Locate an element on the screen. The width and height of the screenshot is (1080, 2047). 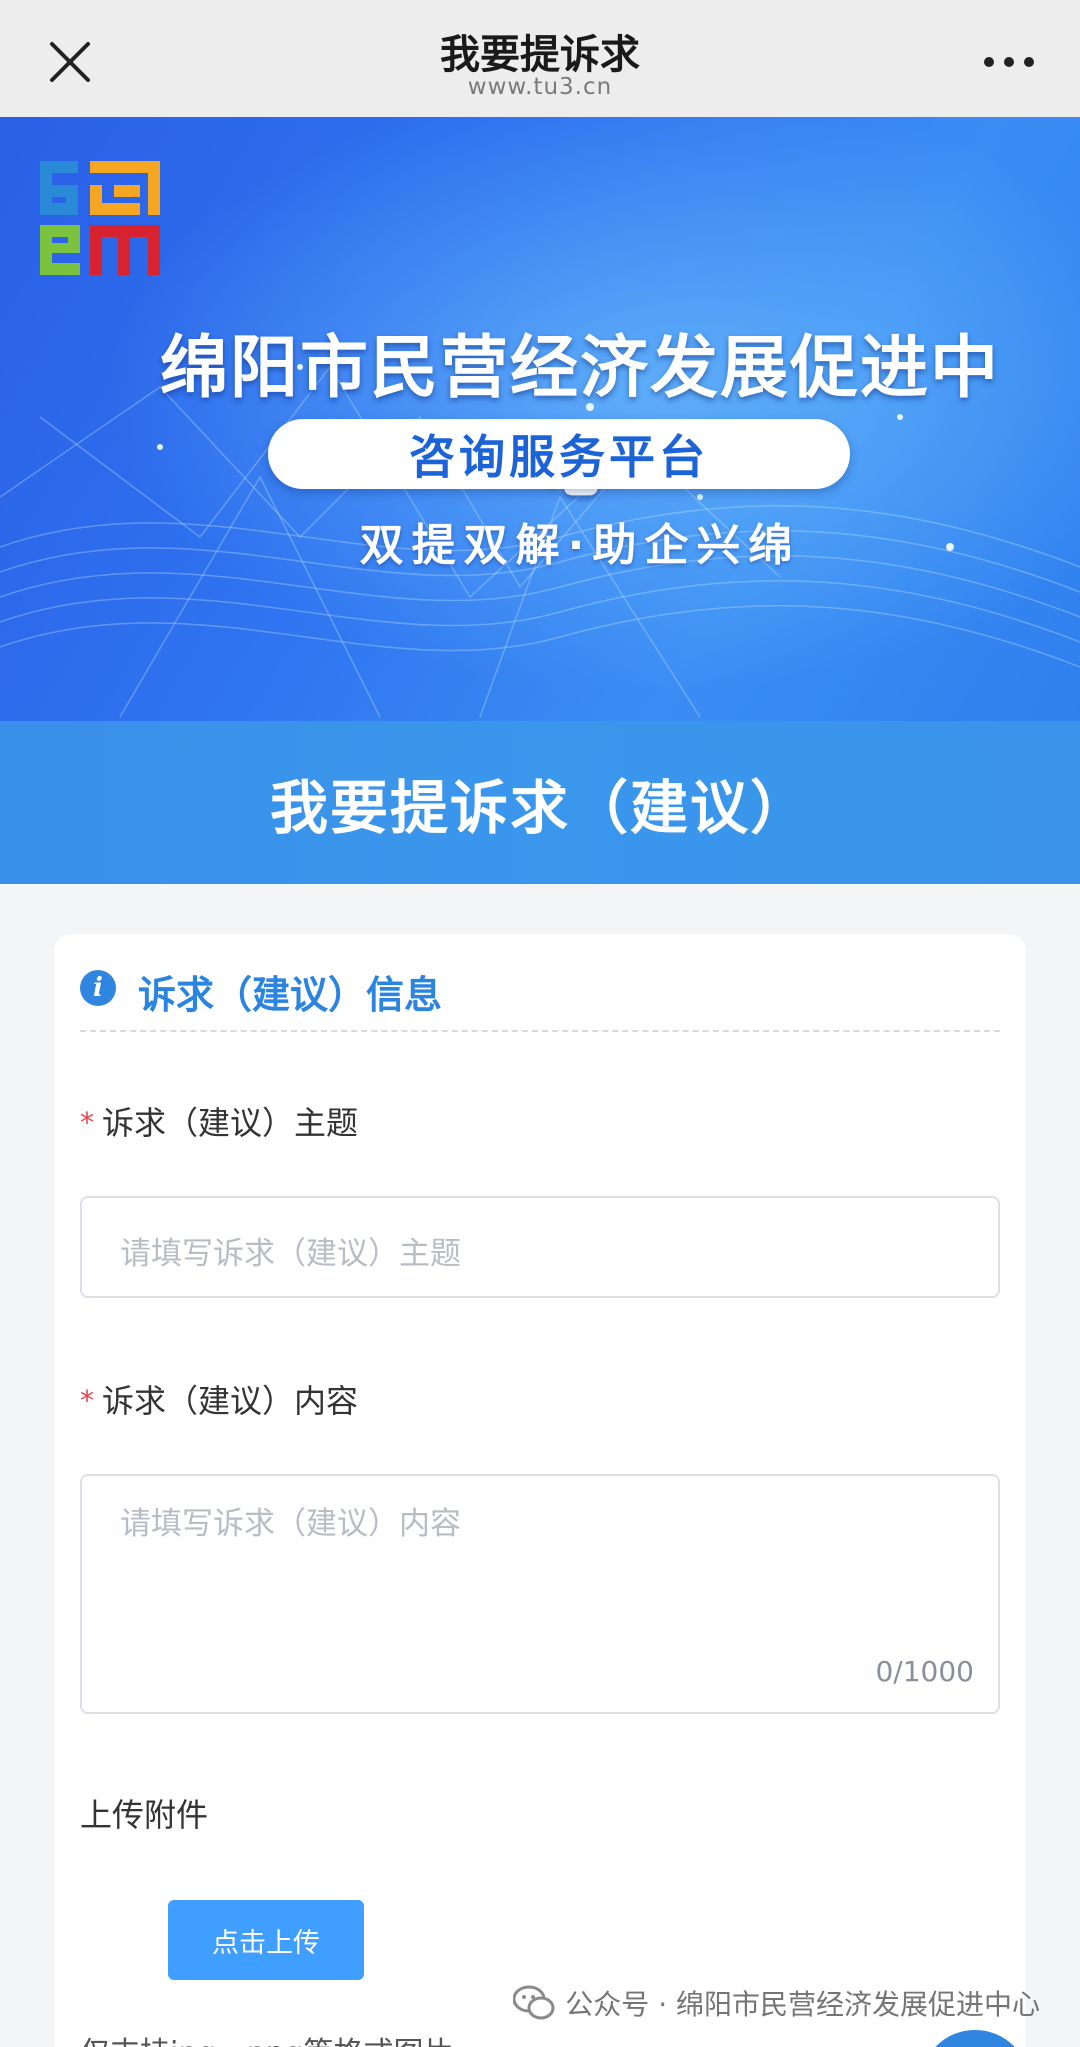
wechat-icon is located at coordinates (534, 2002).